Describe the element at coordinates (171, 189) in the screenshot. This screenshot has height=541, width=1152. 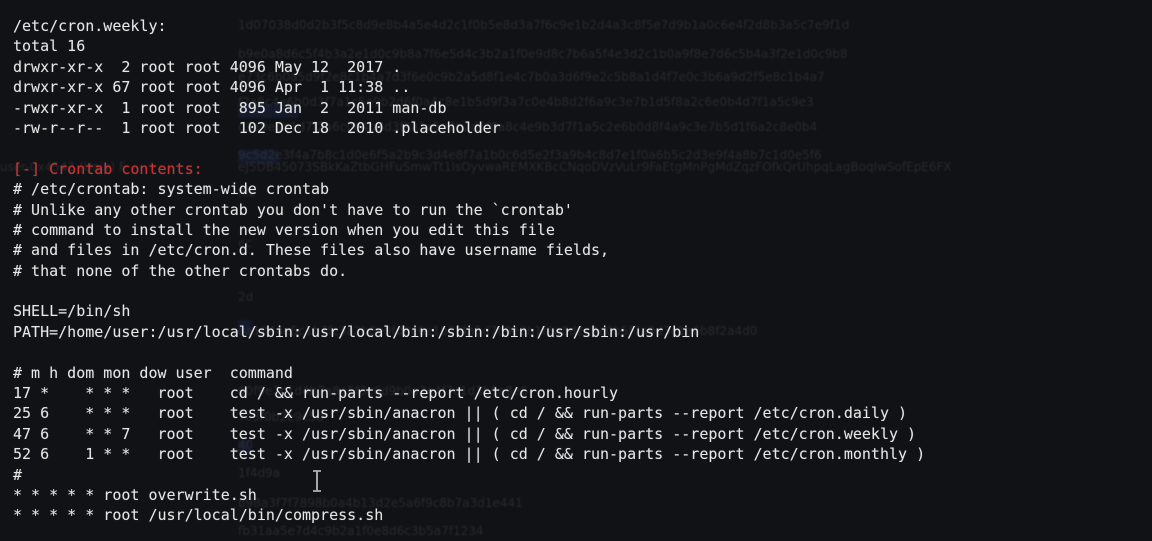
I see `terminal-line: # /etc/crontab: system-wide crontab` at that location.